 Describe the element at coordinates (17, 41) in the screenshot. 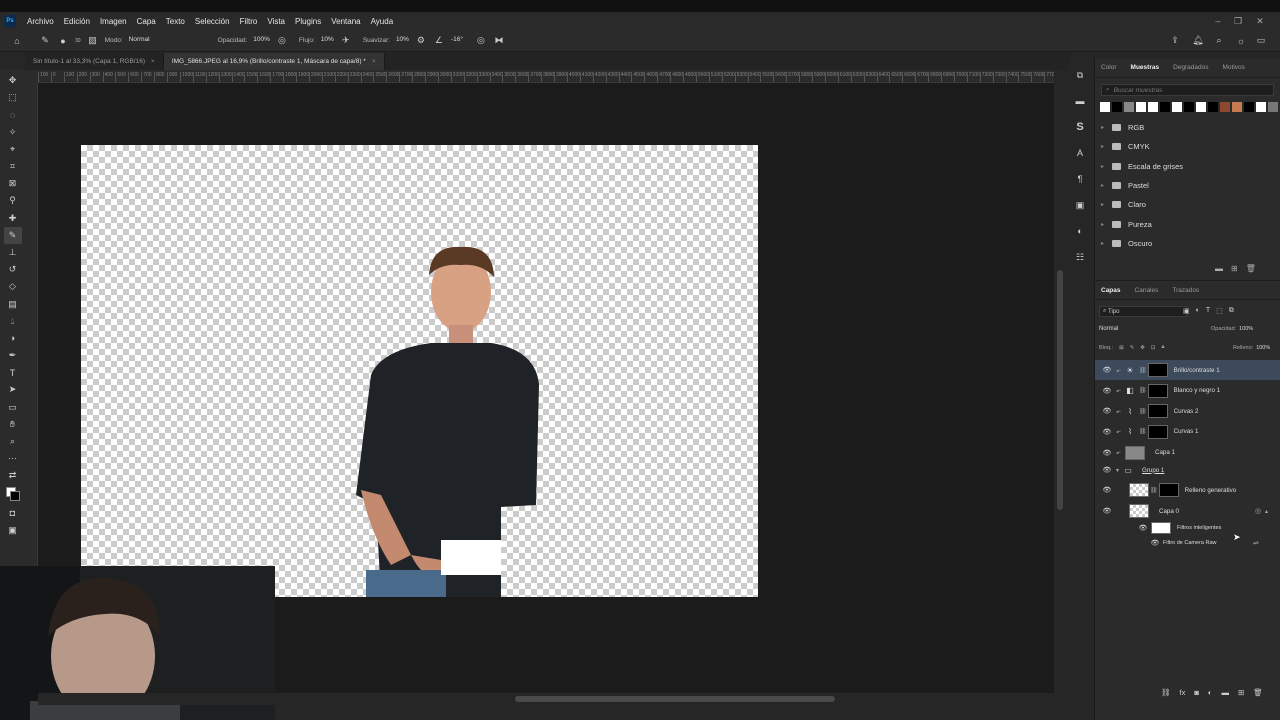

I see `home-icon: ⌂` at that location.